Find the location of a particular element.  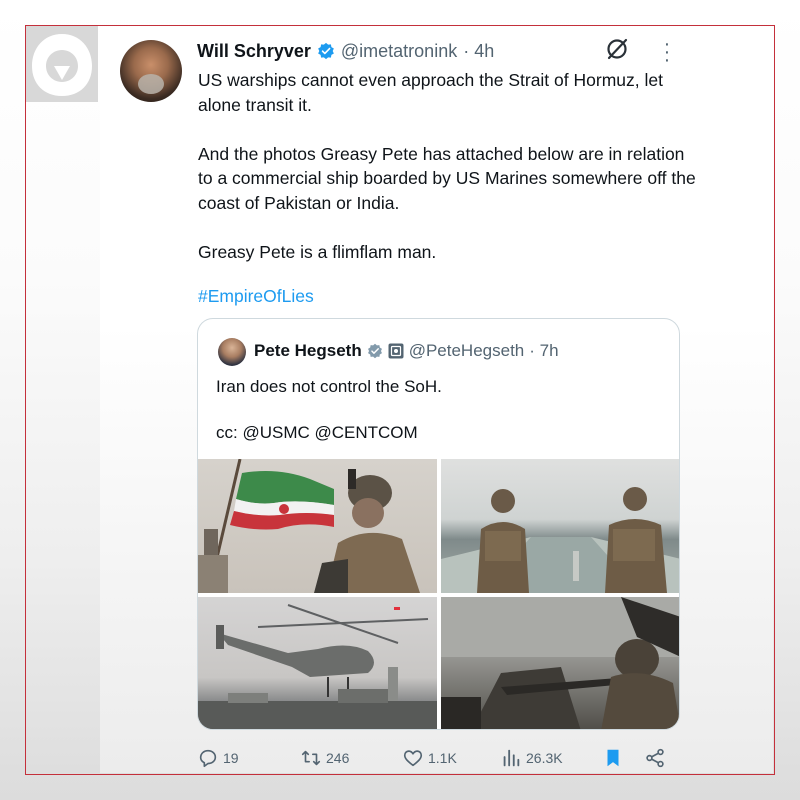

tweet-header: Will Schryver @imetatronink · 4h is located at coordinates (345, 51).